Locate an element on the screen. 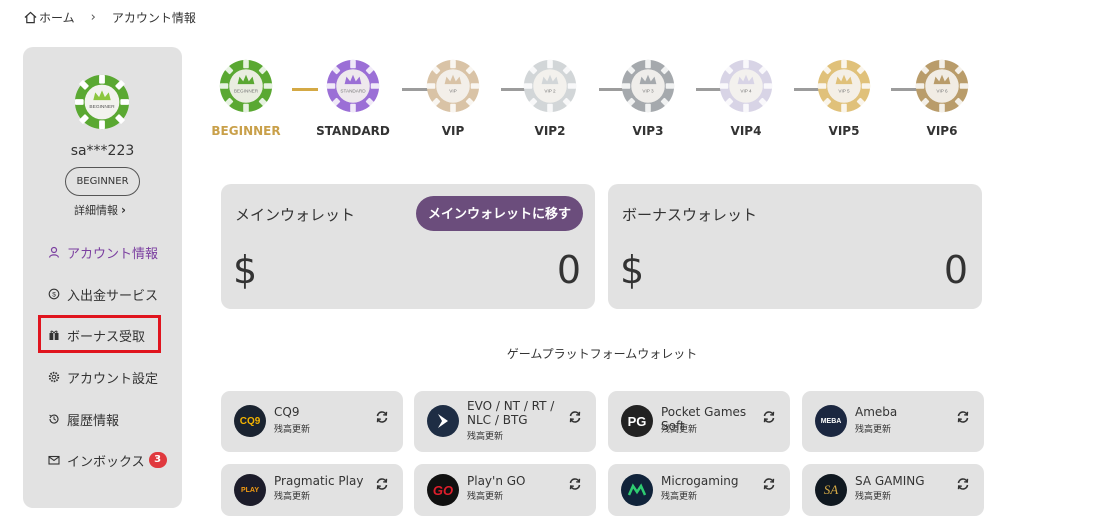 The image size is (1107, 520). platform-name: CQ9 is located at coordinates (287, 412).